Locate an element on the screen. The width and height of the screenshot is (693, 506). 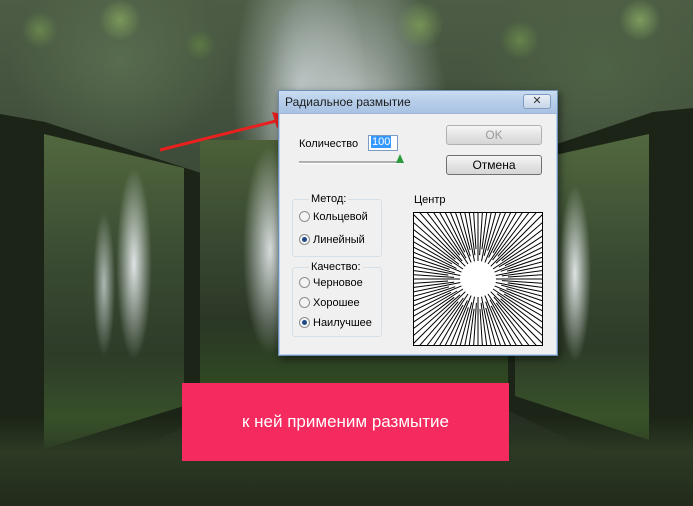
cancel-button: Отмена is located at coordinates (494, 165).